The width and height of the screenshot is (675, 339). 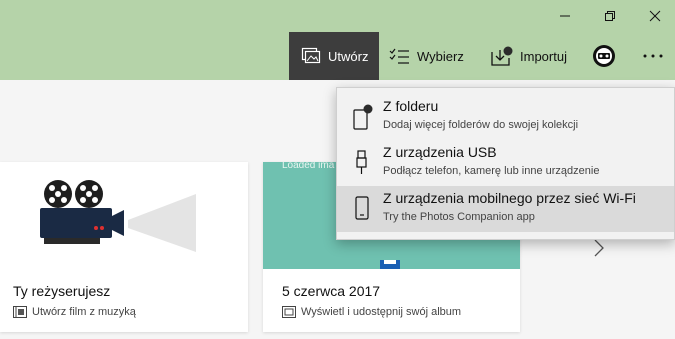 I want to click on close-button, so click(x=653, y=16).